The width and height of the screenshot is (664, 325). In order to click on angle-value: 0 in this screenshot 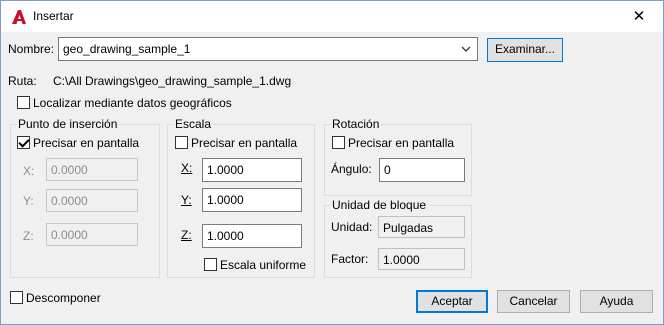, I will do `click(387, 170)`.